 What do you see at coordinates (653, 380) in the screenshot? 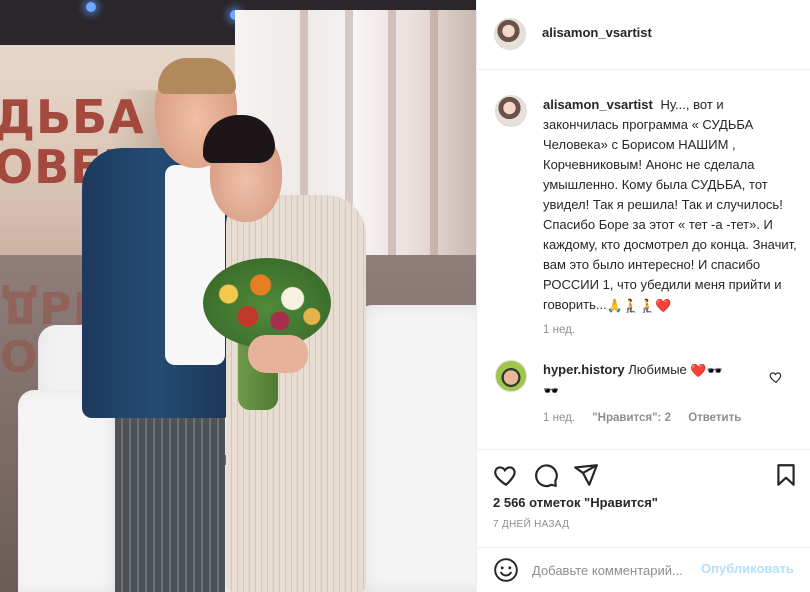
I see `reply-body: hyper.history Любимые ❤️🕶️ 🕶️` at bounding box center [653, 380].